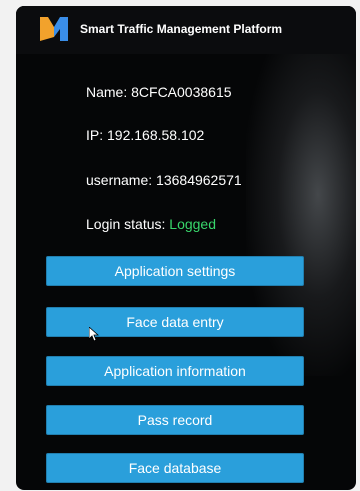  I want to click on login-status-label: Login status:, so click(128, 224).